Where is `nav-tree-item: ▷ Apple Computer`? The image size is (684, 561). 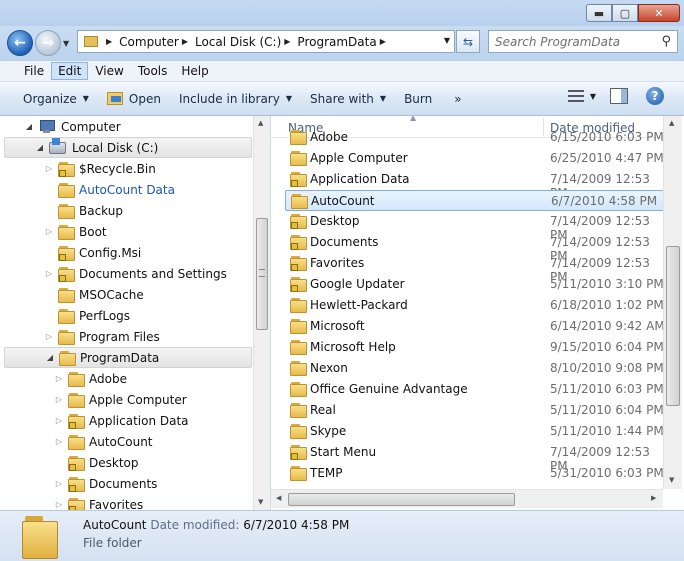
nav-tree-item: ▷ Apple Computer is located at coordinates (120, 399).